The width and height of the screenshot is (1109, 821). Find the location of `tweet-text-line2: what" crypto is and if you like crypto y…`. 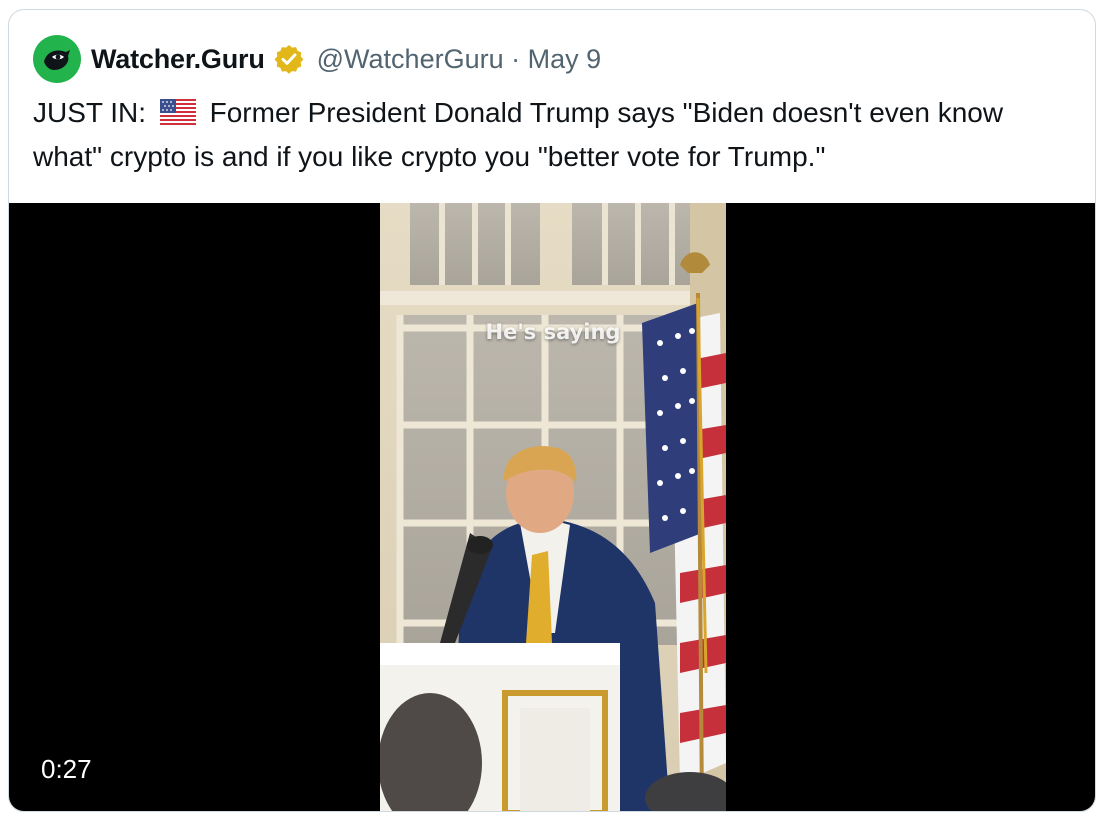

tweet-text-line2: what" crypto is and if you like crypto y… is located at coordinates (429, 156).